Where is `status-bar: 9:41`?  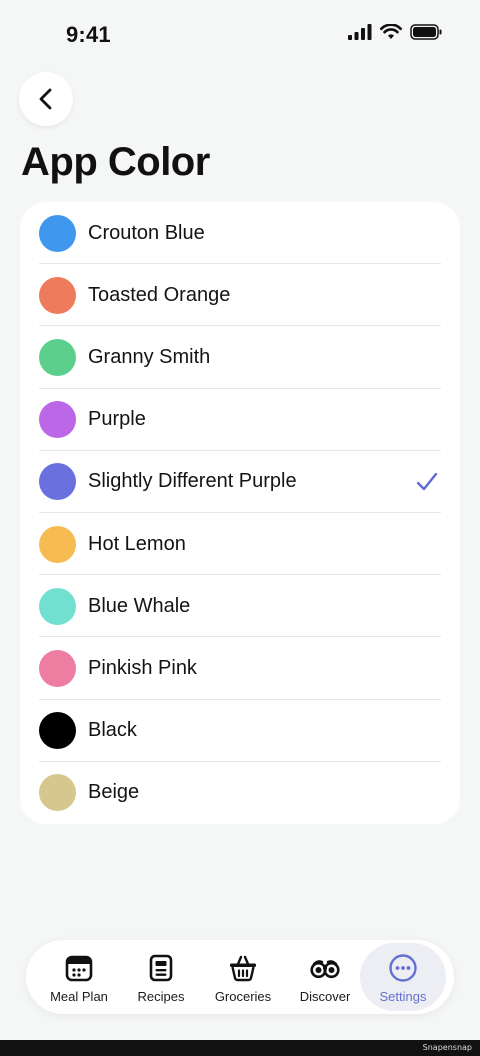 status-bar: 9:41 is located at coordinates (240, 35).